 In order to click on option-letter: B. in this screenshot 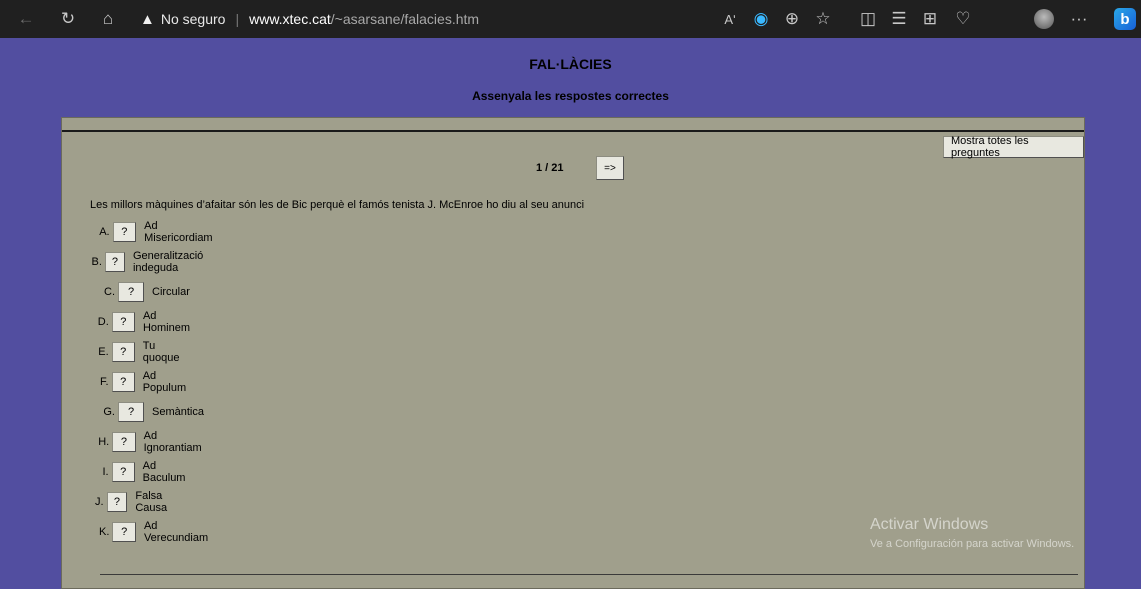, I will do `click(96, 262)`.